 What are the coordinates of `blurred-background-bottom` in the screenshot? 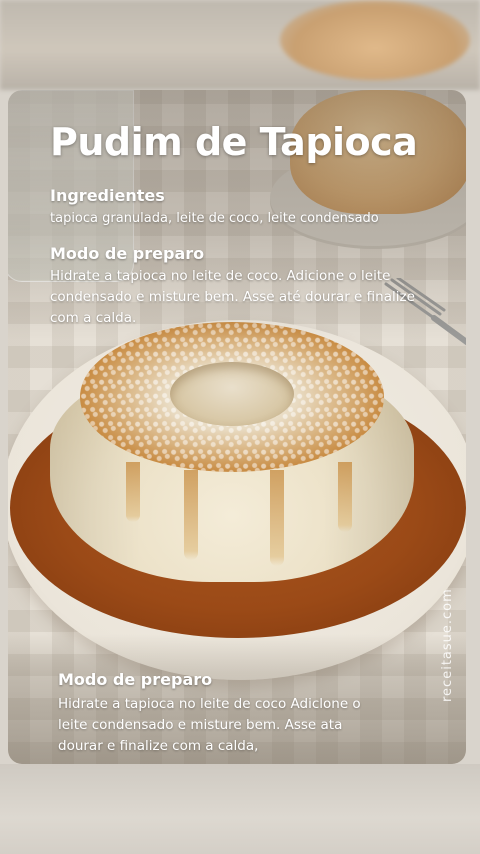 It's located at (240, 809).